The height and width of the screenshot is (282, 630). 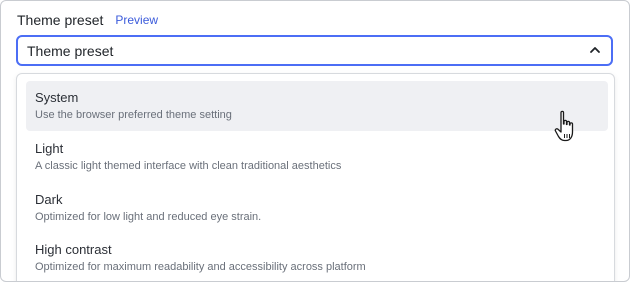 I want to click on option-title: High contrast, so click(x=73, y=249).